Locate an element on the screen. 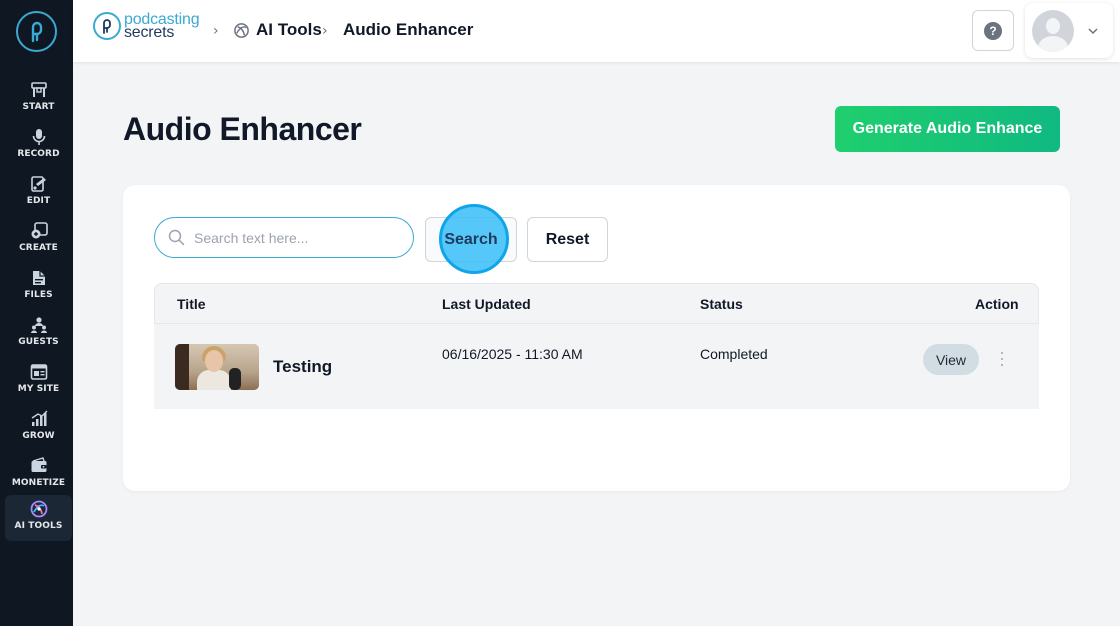 This screenshot has width=1120, height=626. sidebar-item-record: RECORD is located at coordinates (38, 146).